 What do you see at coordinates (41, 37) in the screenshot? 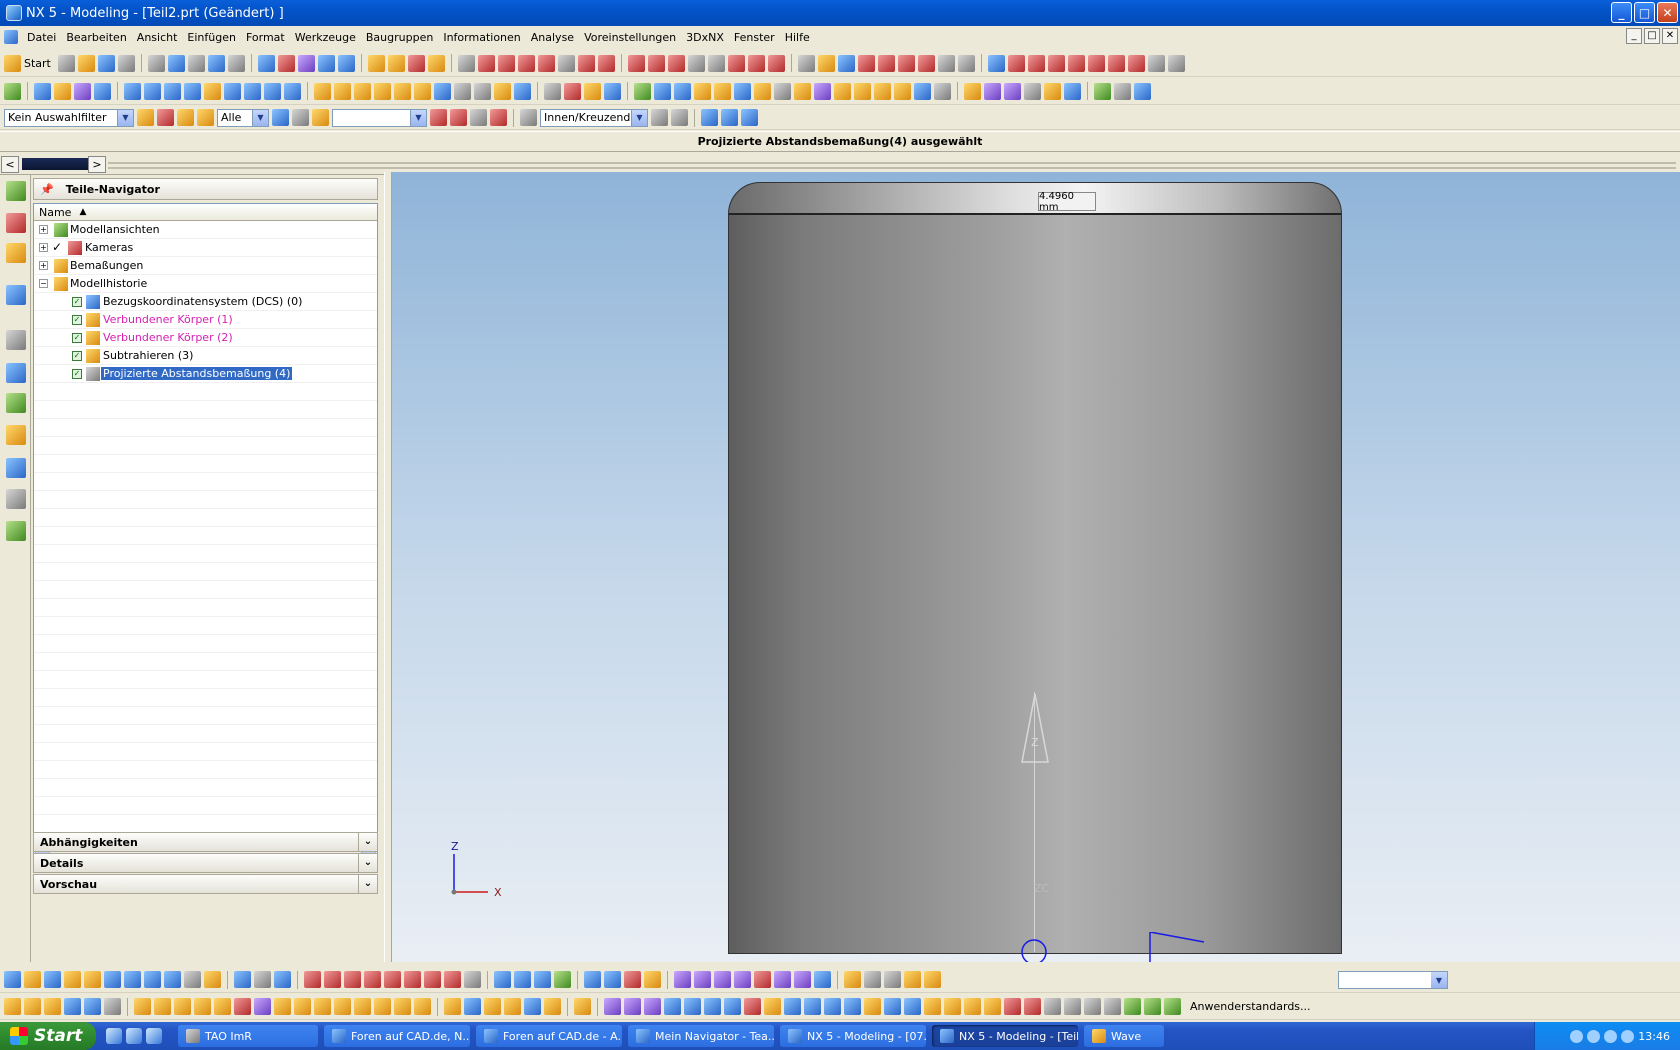
I see `menu-datei: Datei` at bounding box center [41, 37].